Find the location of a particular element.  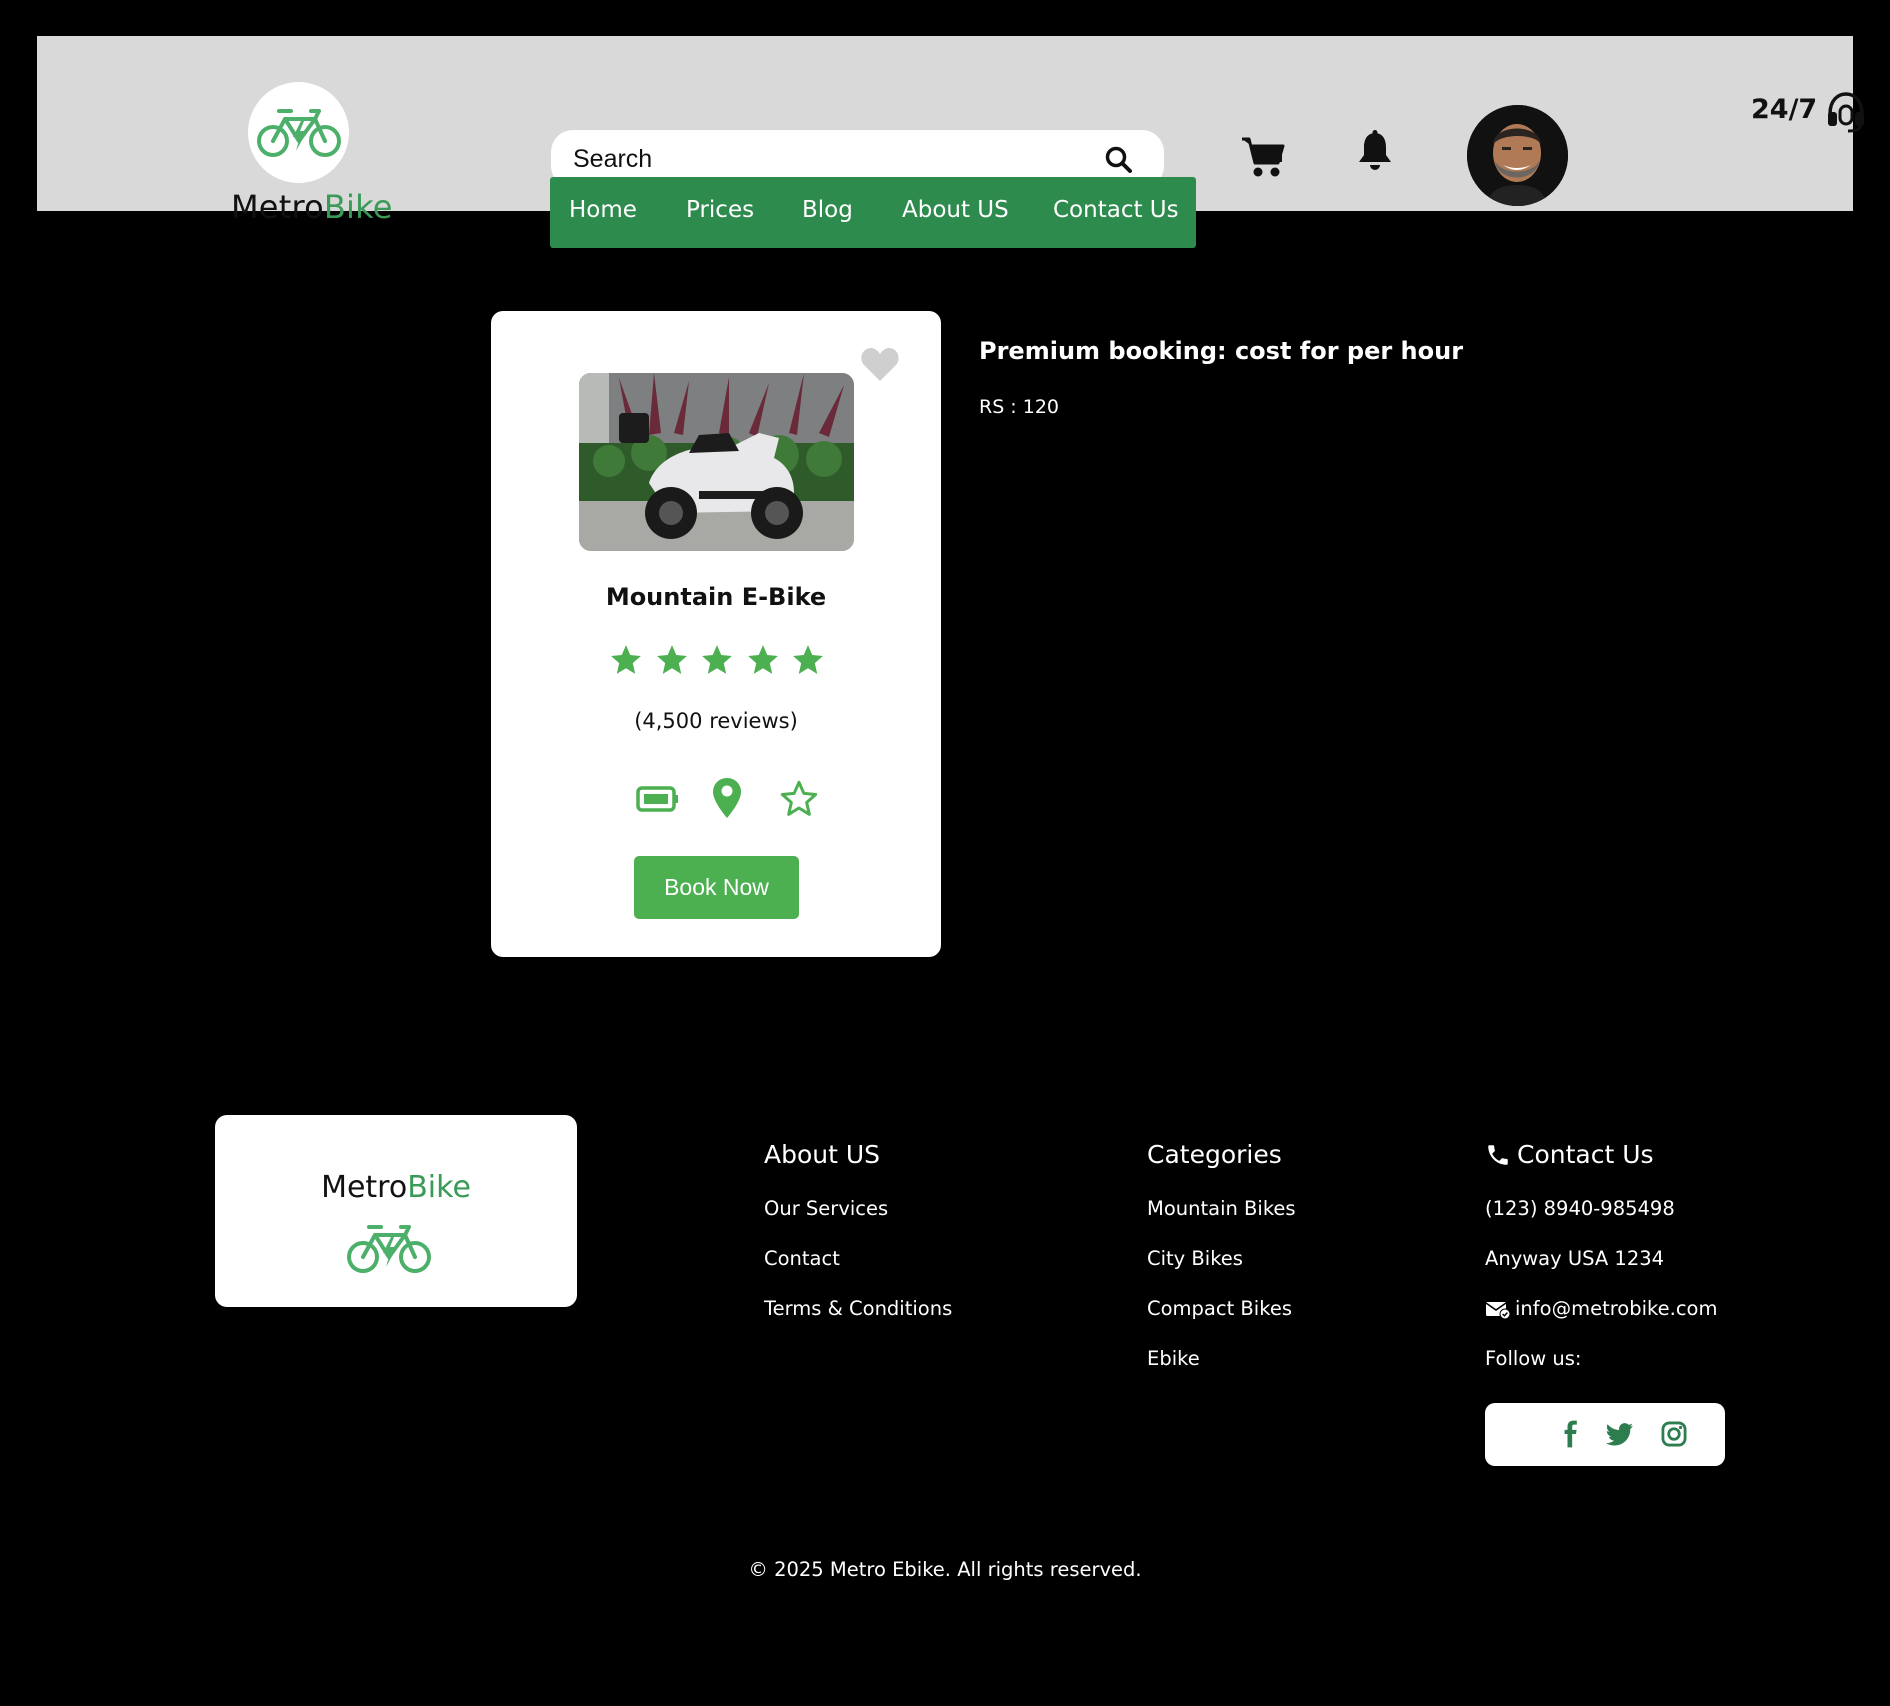

facebook-icon is located at coordinates (1571, 1434).